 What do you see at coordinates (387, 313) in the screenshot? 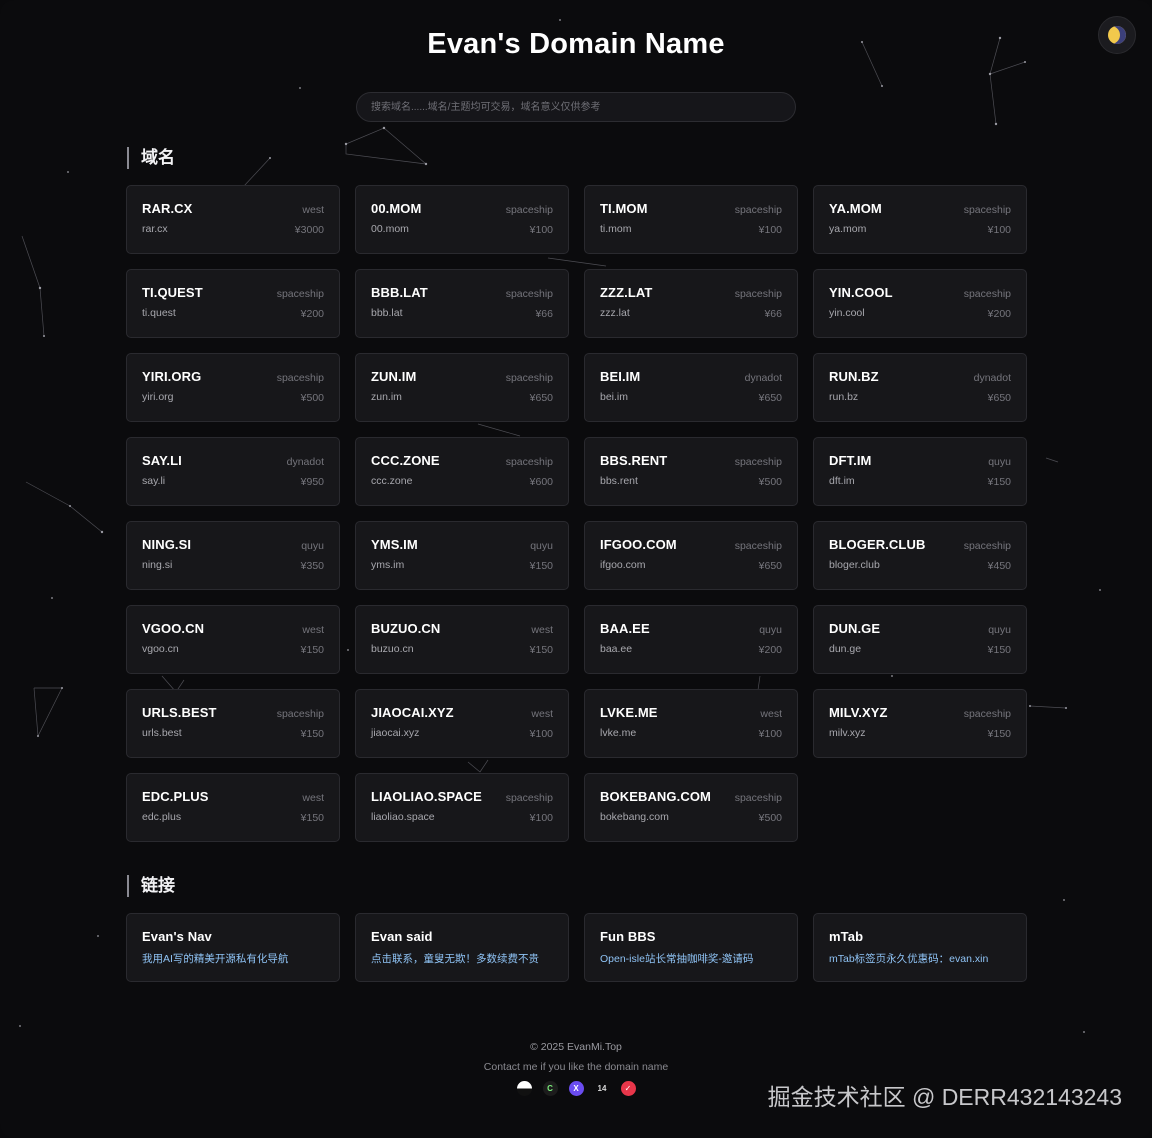
I see `domain-url: bbb.lat` at bounding box center [387, 313].